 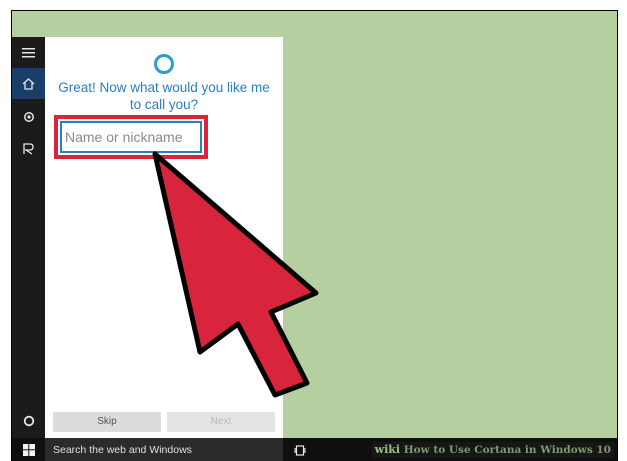 What do you see at coordinates (28, 83) in the screenshot?
I see `home-icon` at bounding box center [28, 83].